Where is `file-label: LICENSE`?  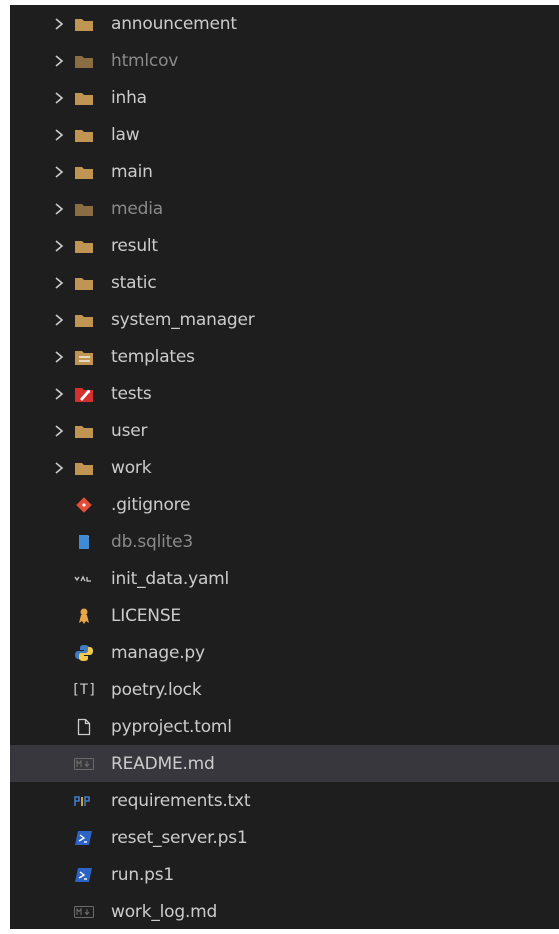
file-label: LICENSE is located at coordinates (146, 615).